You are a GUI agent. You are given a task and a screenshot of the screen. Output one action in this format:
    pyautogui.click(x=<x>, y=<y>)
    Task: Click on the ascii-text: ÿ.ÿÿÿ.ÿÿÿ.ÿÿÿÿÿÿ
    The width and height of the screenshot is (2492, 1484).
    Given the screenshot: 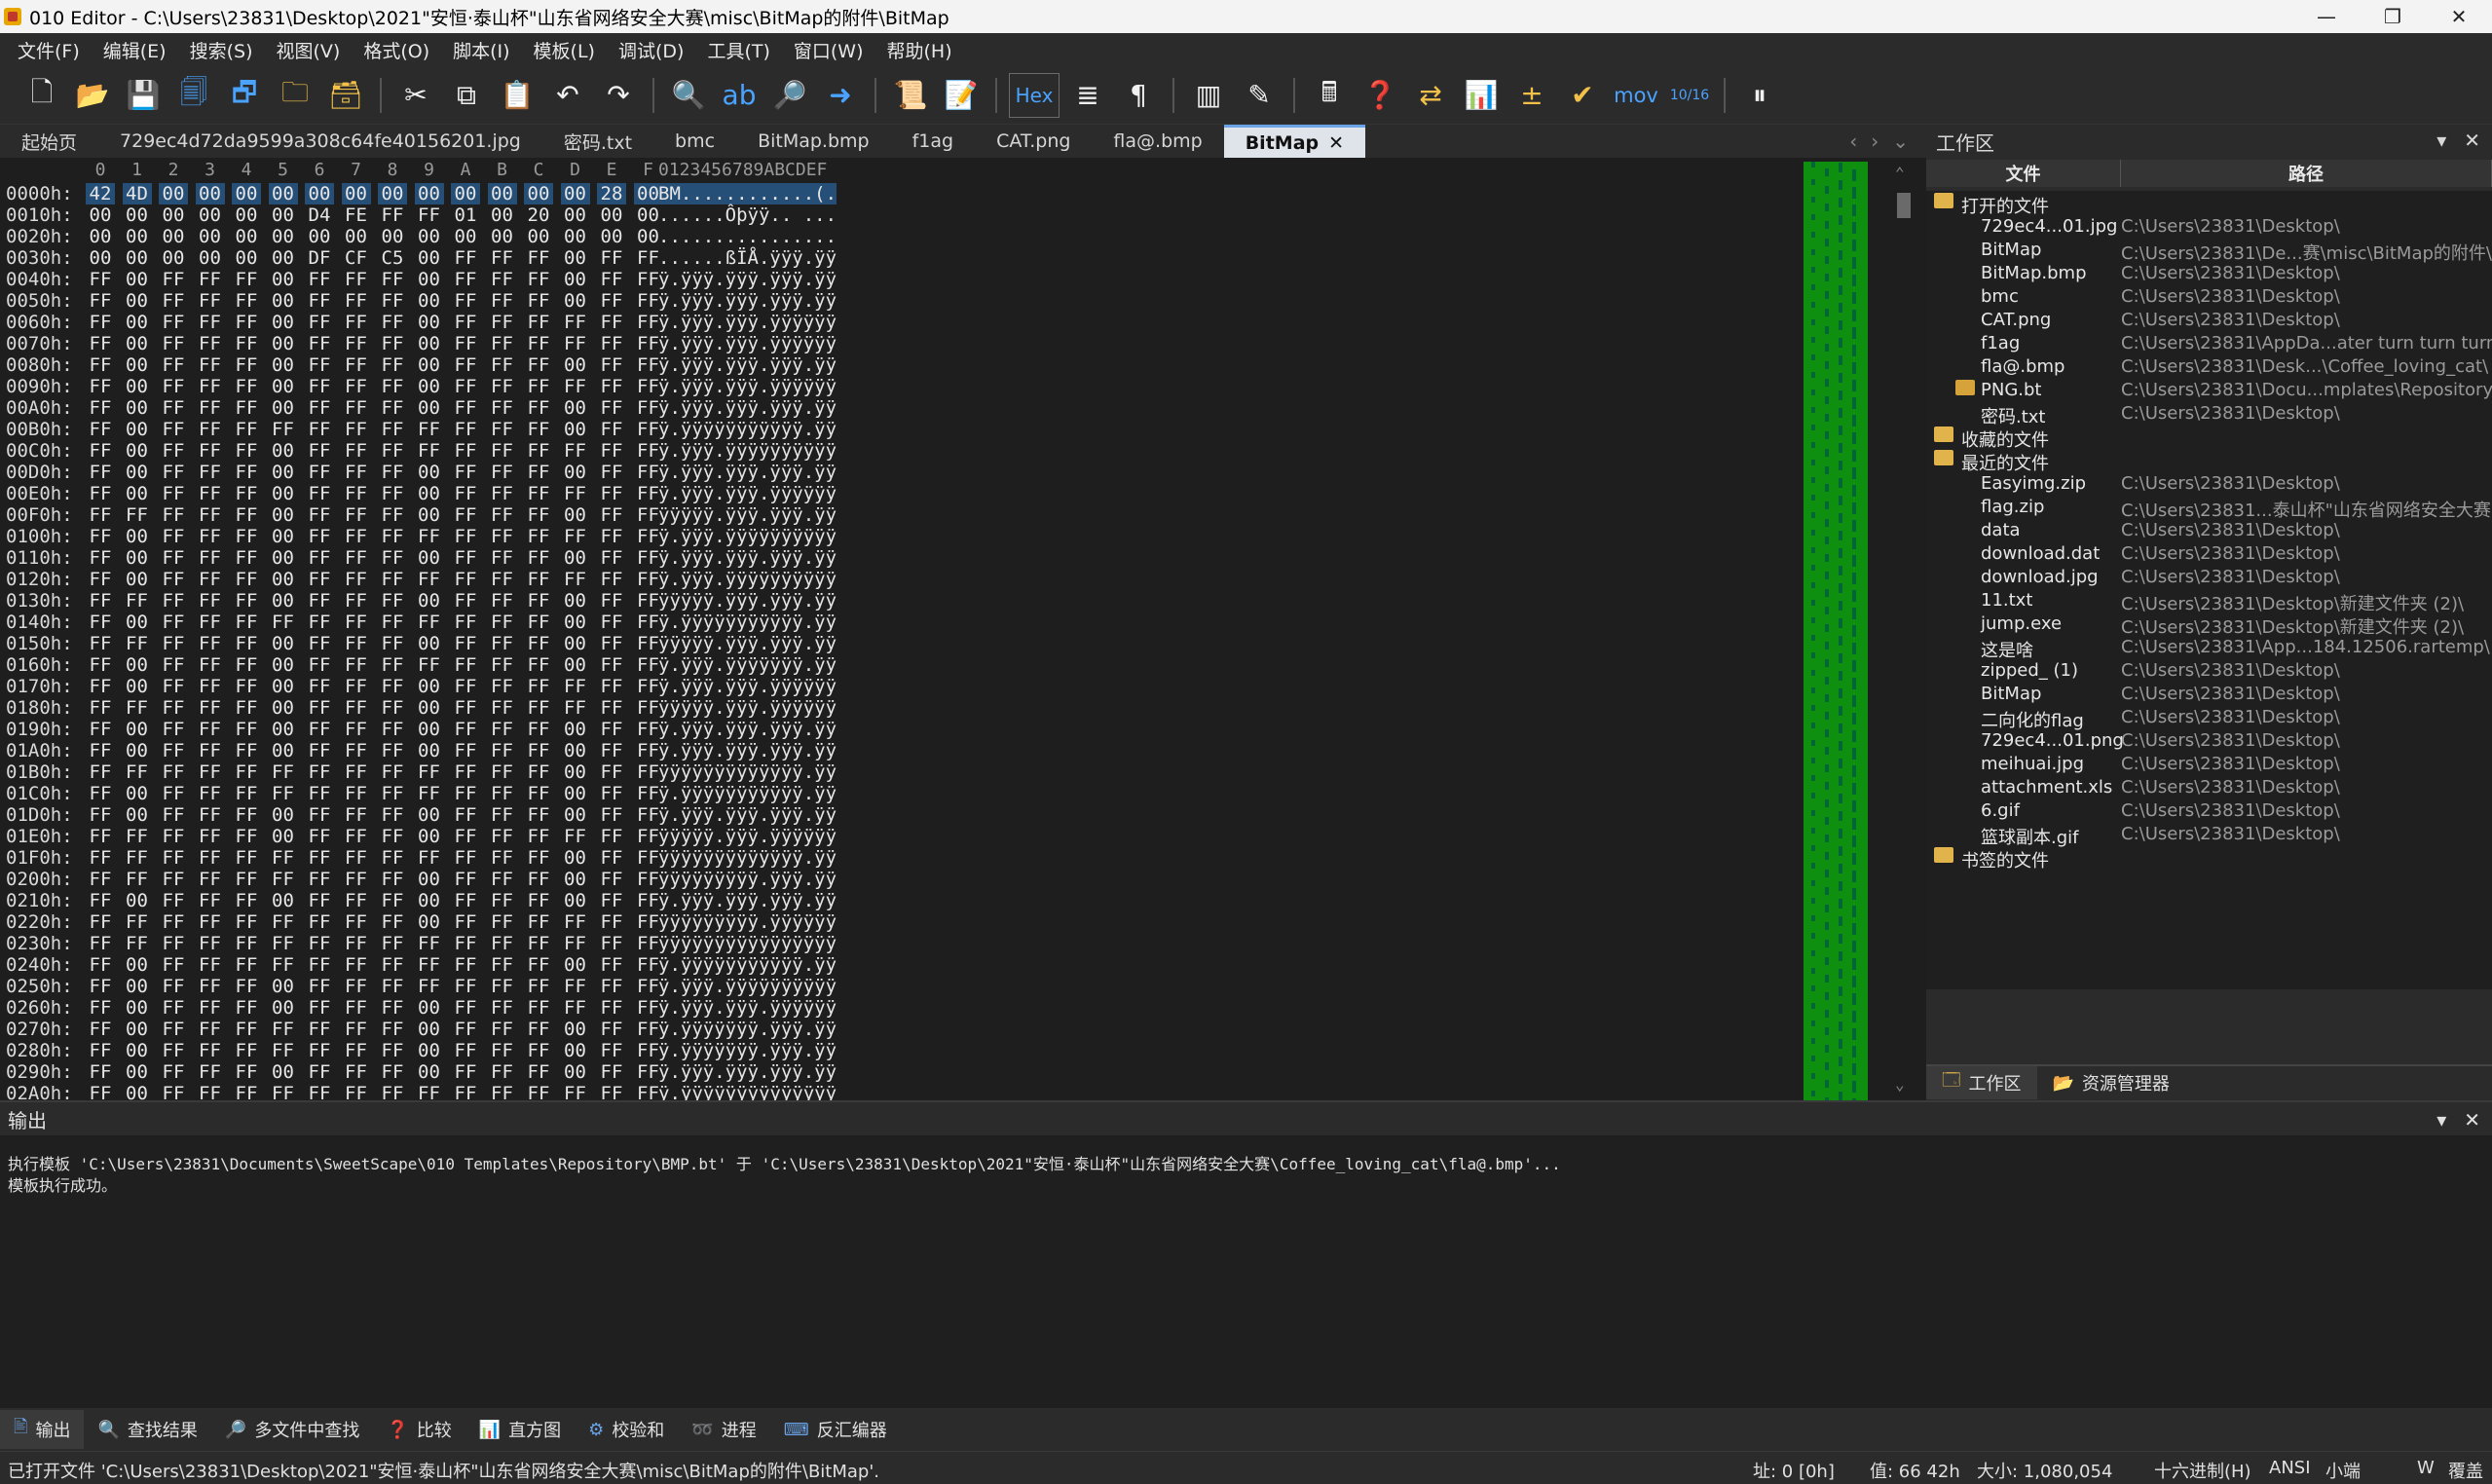 What is the action you would take?
    pyautogui.click(x=747, y=1008)
    